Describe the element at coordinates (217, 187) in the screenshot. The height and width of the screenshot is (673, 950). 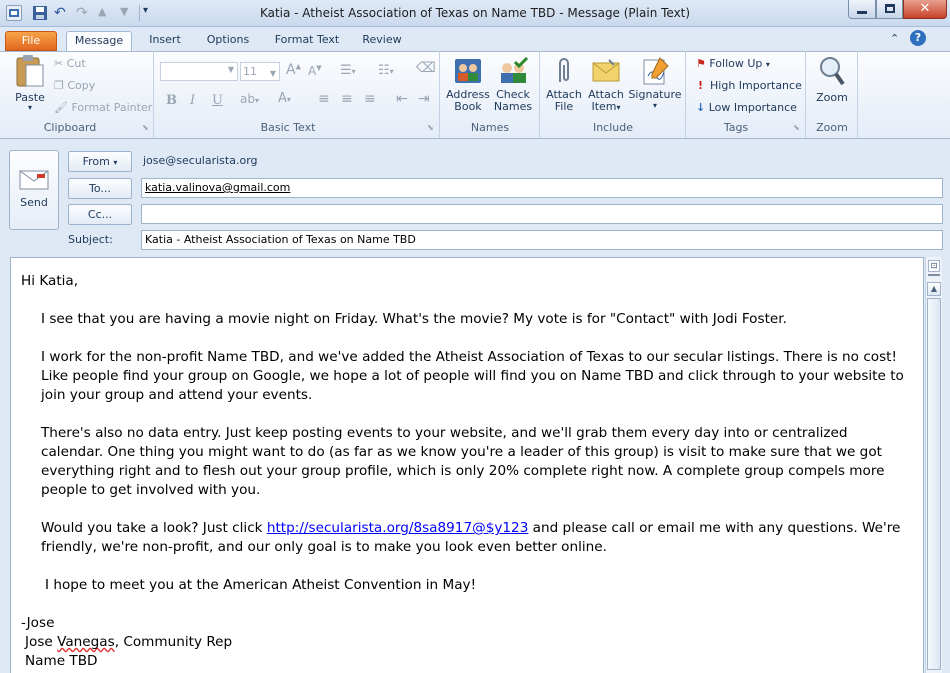
I see `to-recipient: katia.valinova@gmail.com` at that location.